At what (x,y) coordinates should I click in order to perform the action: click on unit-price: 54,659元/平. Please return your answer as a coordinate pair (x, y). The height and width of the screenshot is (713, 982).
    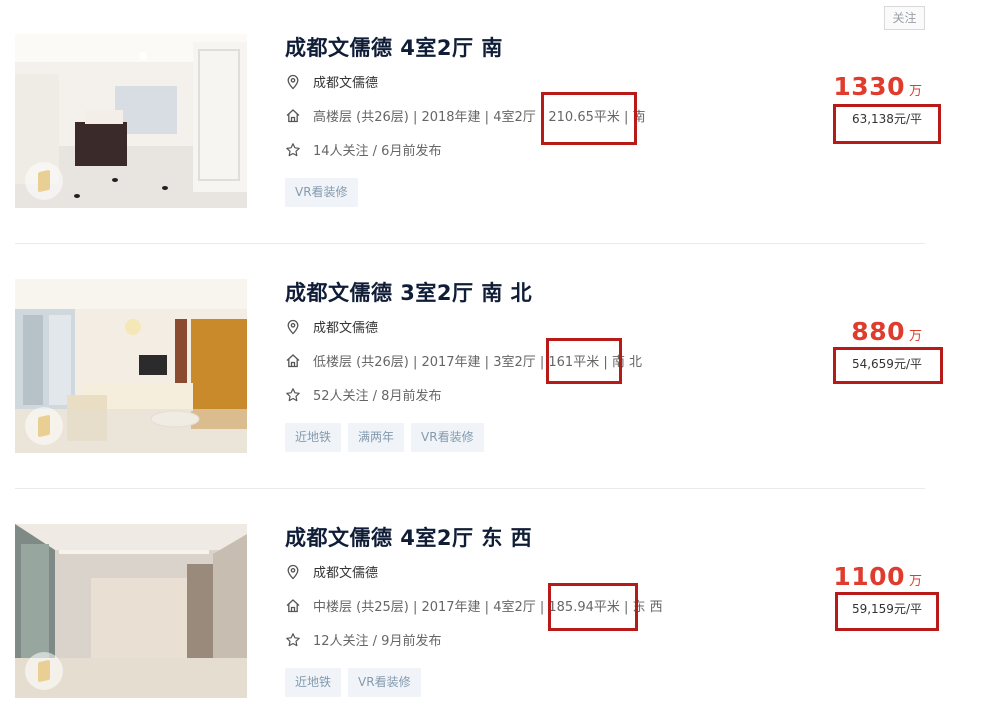
    Looking at the image, I should click on (886, 364).